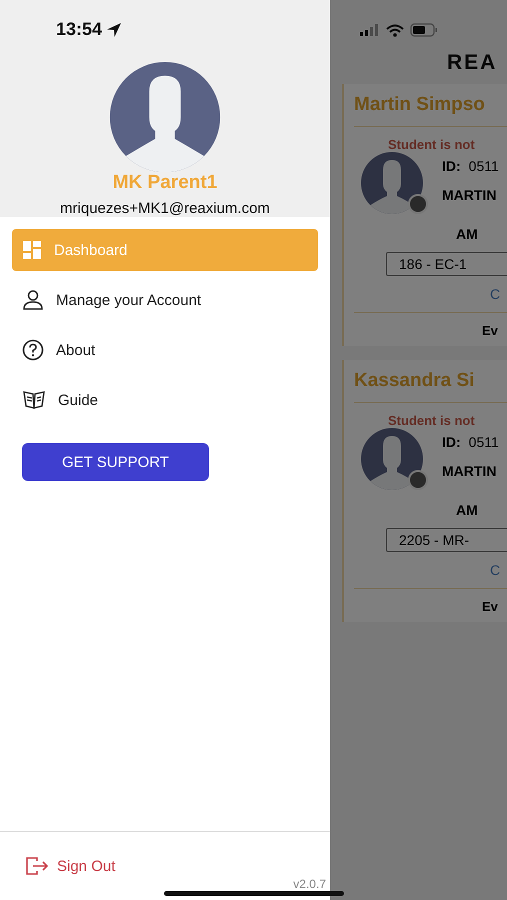 The height and width of the screenshot is (900, 507). Describe the element at coordinates (446, 264) in the screenshot. I see `route-field: 186 - EC-1` at that location.